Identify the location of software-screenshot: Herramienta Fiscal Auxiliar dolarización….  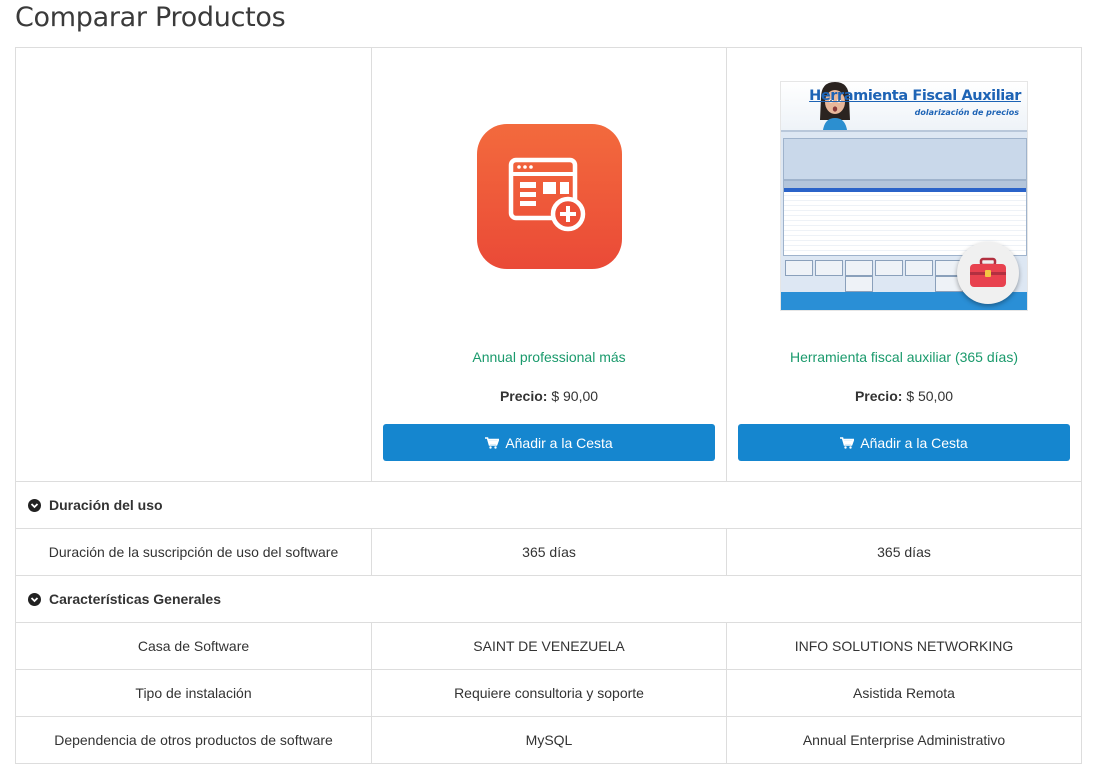
(904, 196).